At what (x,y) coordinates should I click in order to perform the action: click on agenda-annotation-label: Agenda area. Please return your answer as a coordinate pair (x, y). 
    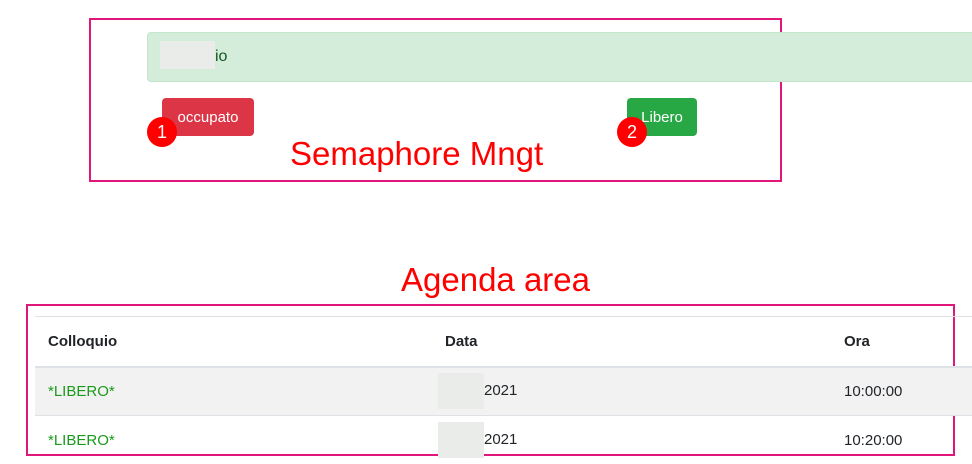
    Looking at the image, I should click on (495, 279).